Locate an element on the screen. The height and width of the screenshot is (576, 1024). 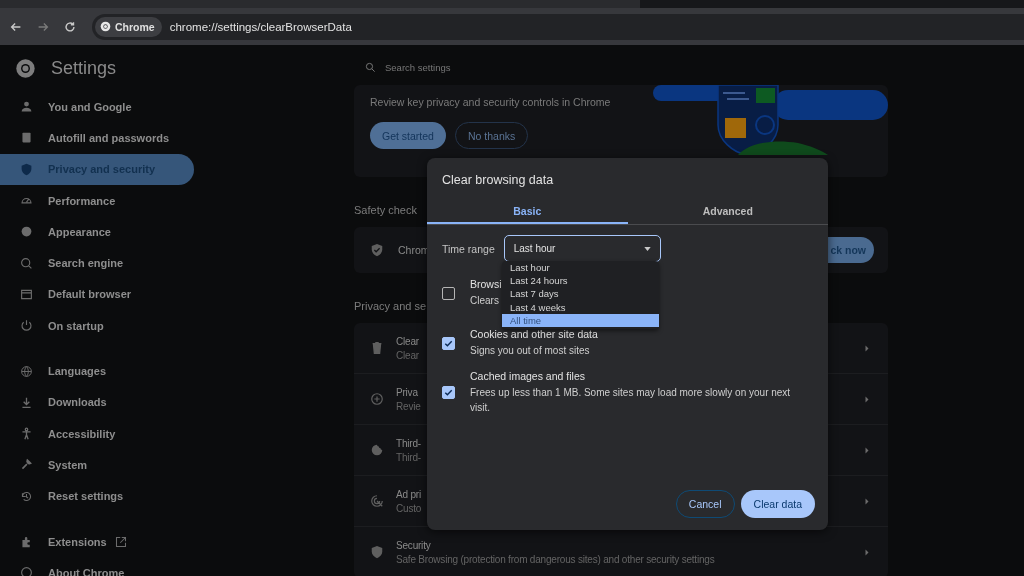
option-description: Frees up less than 1 MB. Some sites may load more slowly on your next visit. is located at coordinates (631, 400).